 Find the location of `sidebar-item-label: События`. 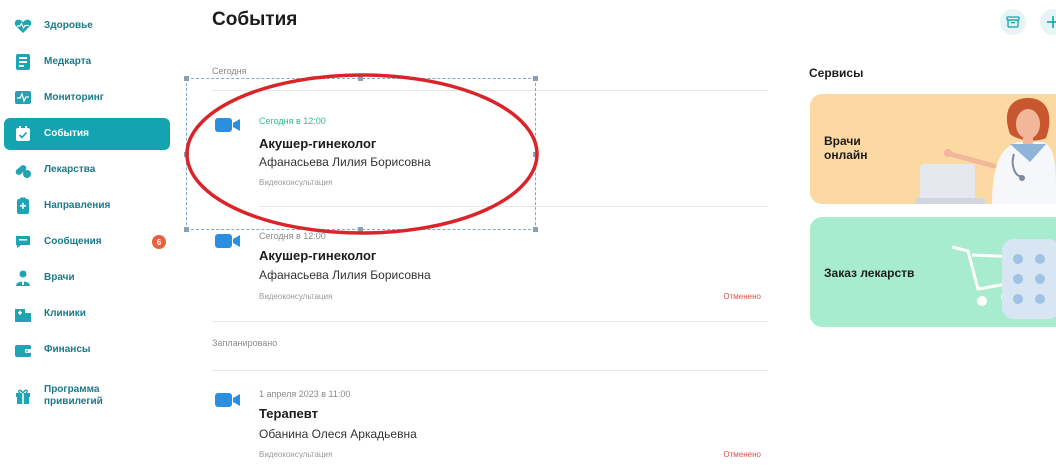

sidebar-item-label: События is located at coordinates (66, 133).